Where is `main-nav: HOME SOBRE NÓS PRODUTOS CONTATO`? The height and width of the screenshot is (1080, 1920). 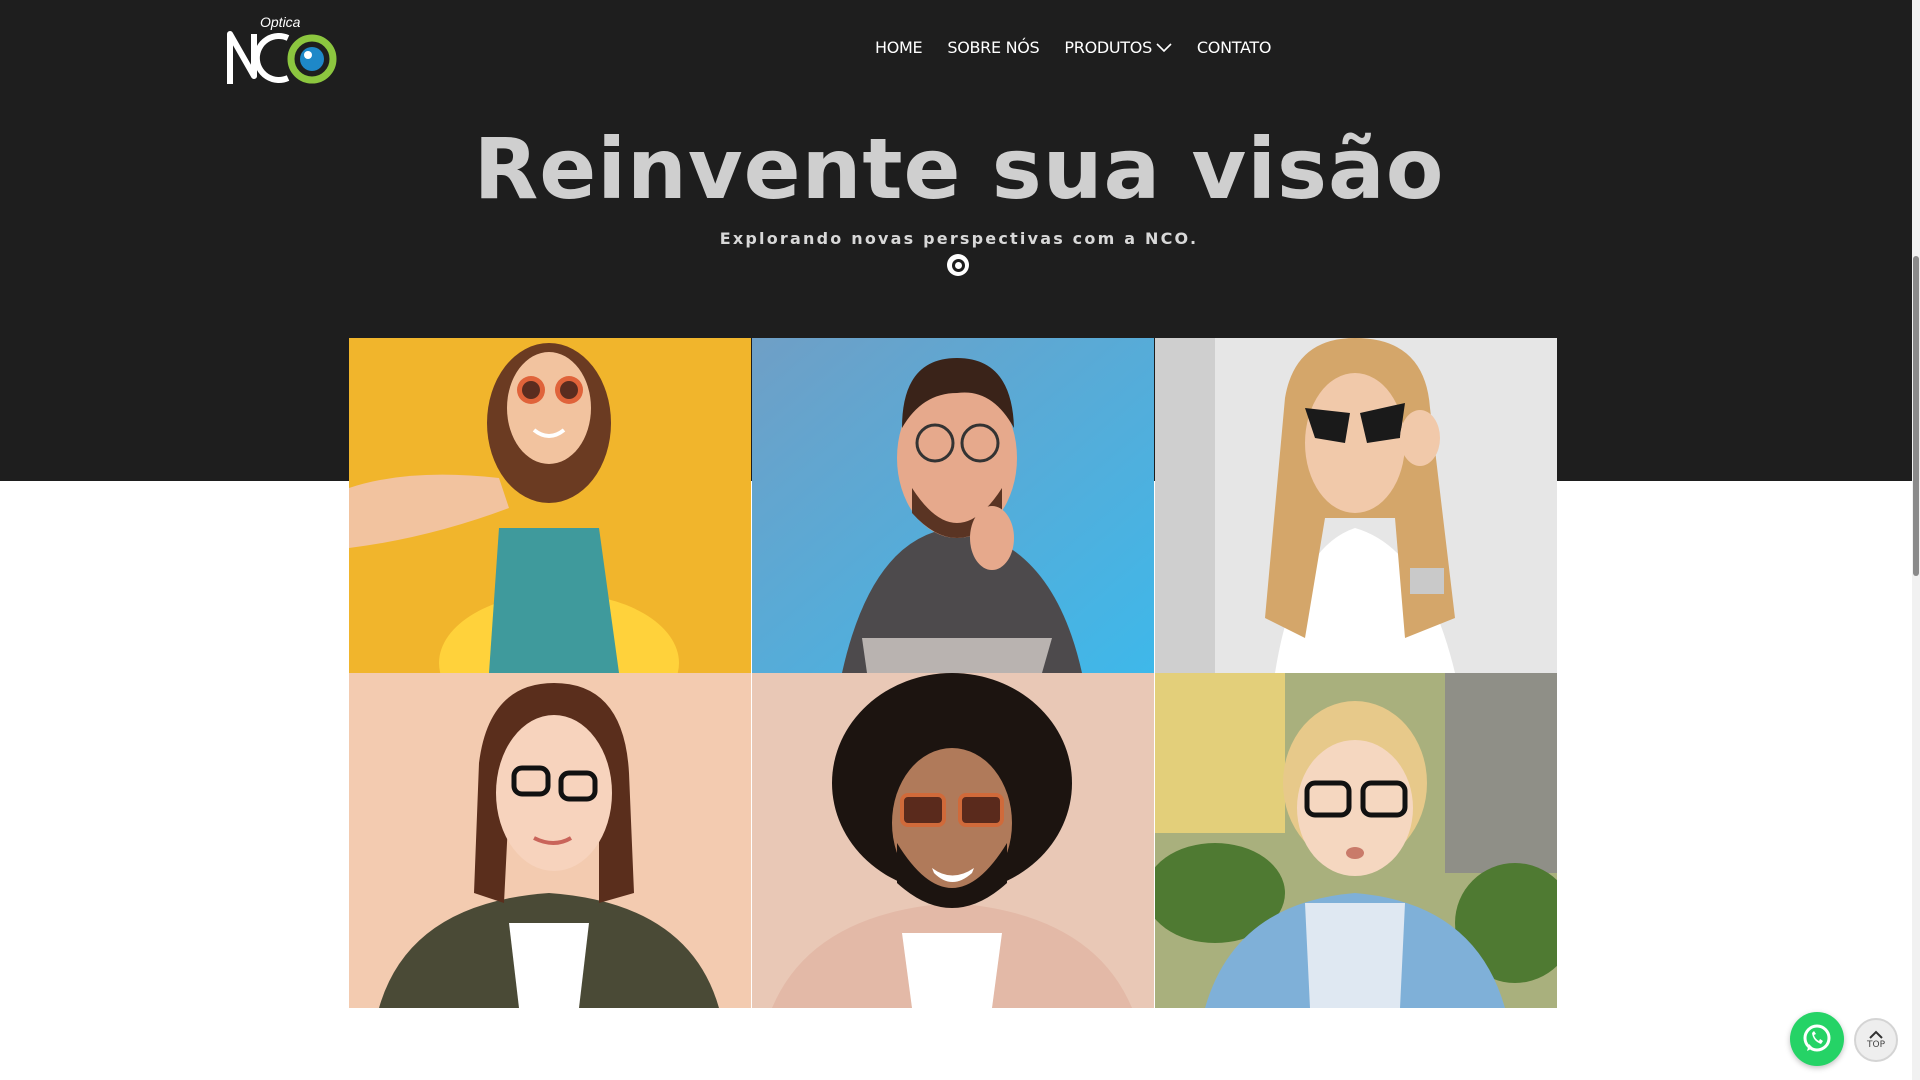 main-nav: HOME SOBRE NÓS PRODUTOS CONTATO is located at coordinates (1073, 47).